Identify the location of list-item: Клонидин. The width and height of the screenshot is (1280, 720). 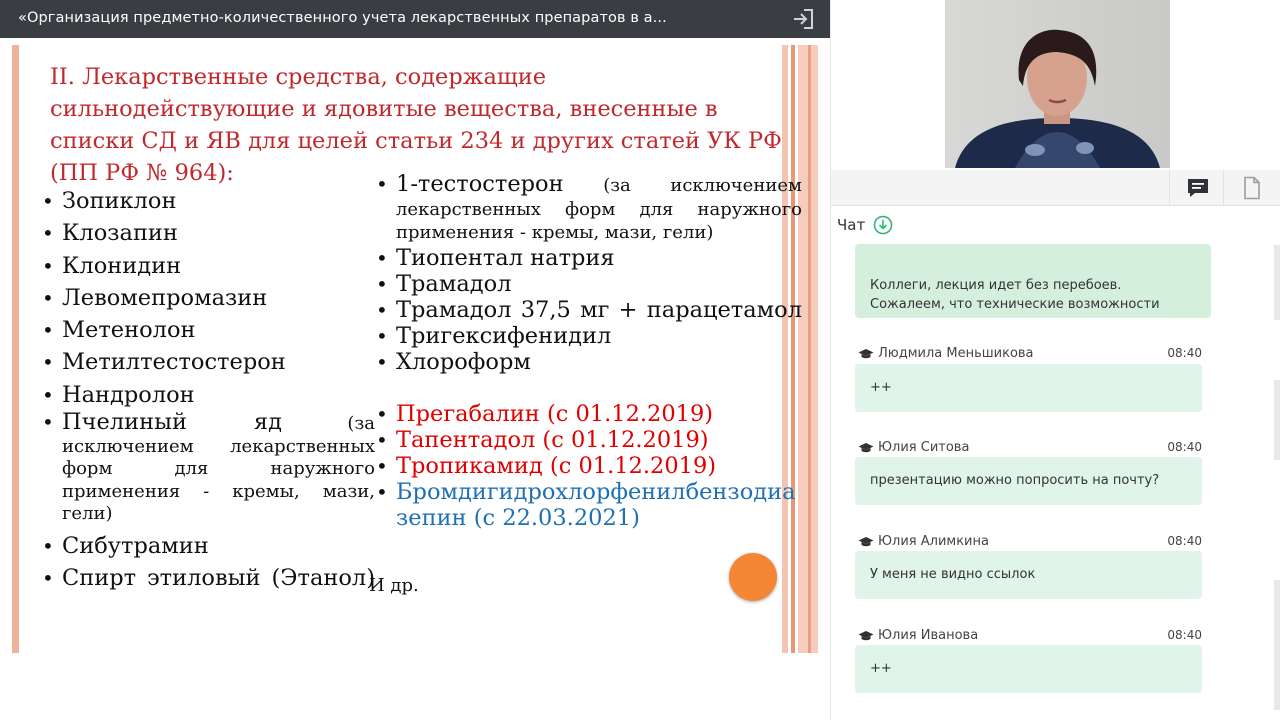
(207, 266).